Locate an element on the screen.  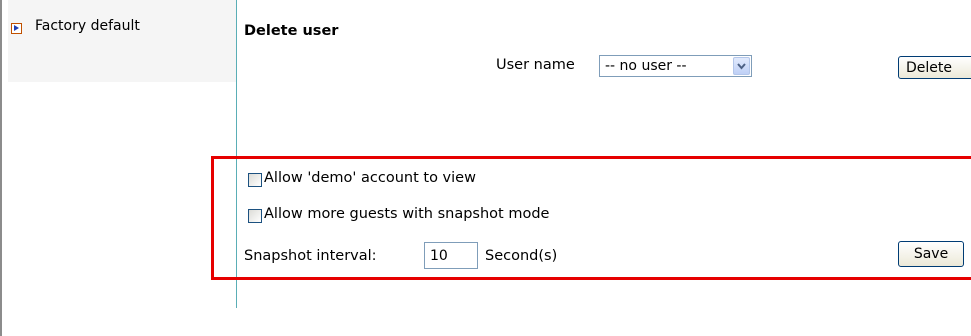
save-button: Save is located at coordinates (931, 254).